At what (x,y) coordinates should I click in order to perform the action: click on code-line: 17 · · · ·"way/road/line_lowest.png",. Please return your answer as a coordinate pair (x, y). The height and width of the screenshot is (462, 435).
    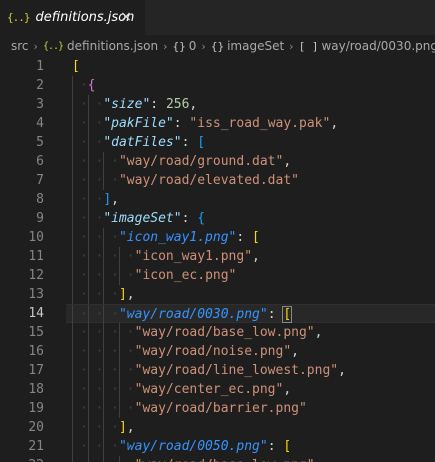
    Looking at the image, I should click on (217, 370).